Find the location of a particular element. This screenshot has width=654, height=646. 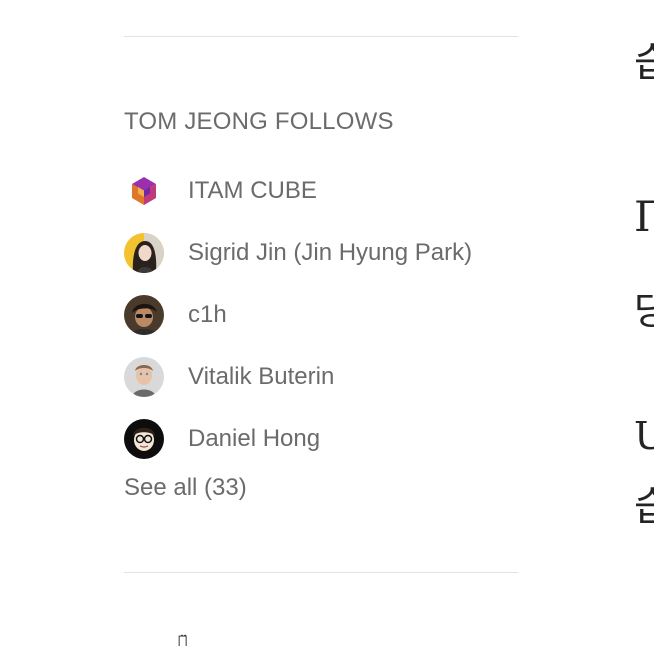

follow-item-c1h: c1h is located at coordinates (321, 315).